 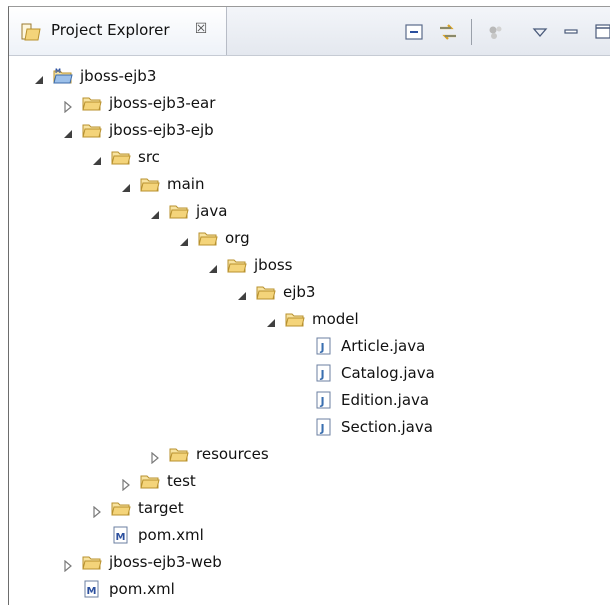 What do you see at coordinates (309, 184) in the screenshot?
I see `tree-item: main` at bounding box center [309, 184].